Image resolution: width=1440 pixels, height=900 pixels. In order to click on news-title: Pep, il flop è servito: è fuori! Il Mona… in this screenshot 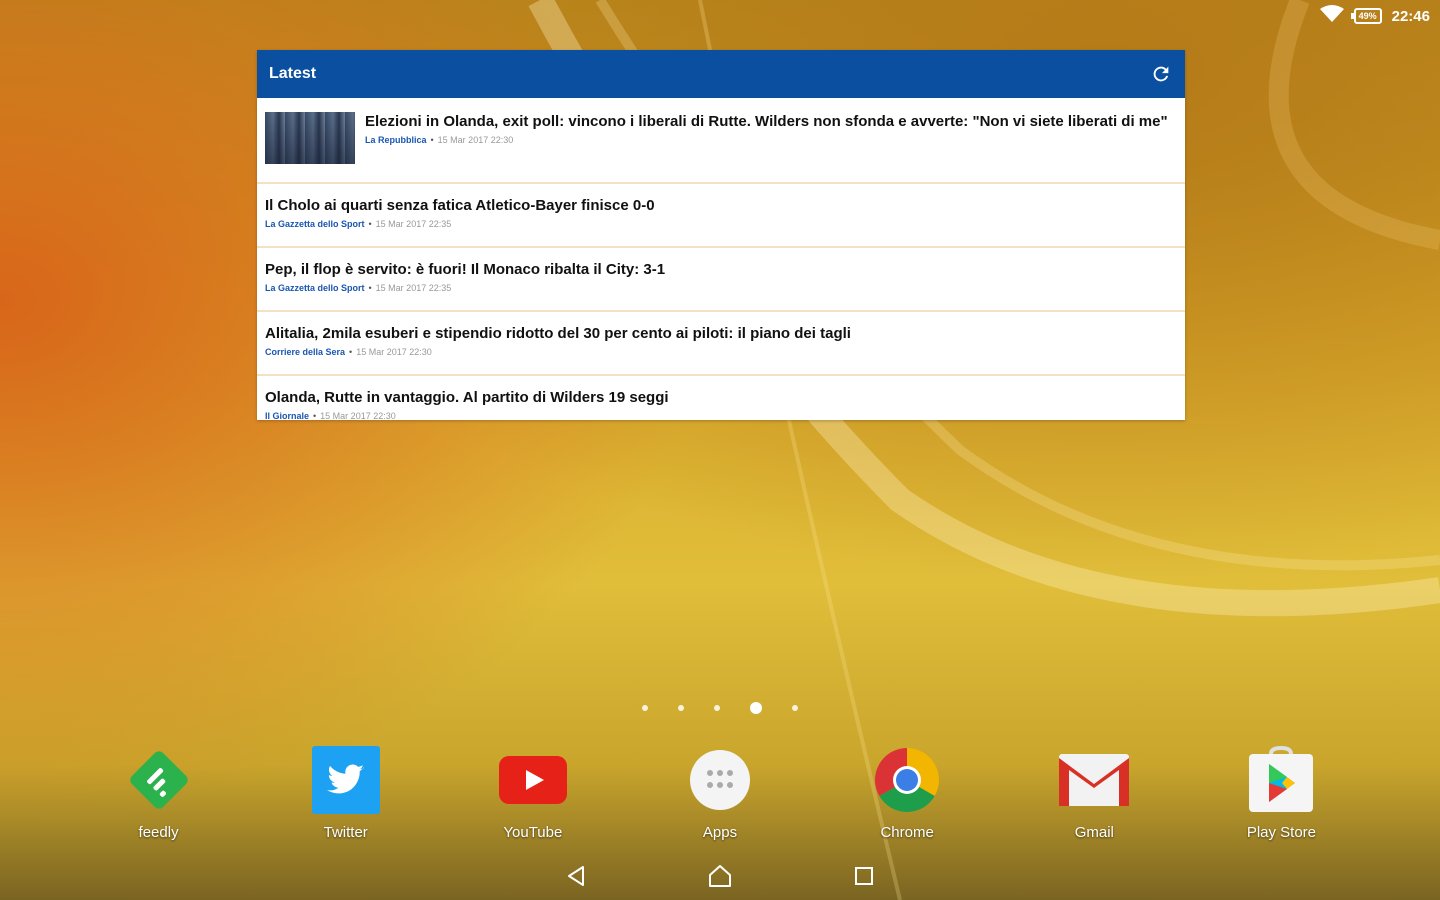, I will do `click(465, 269)`.